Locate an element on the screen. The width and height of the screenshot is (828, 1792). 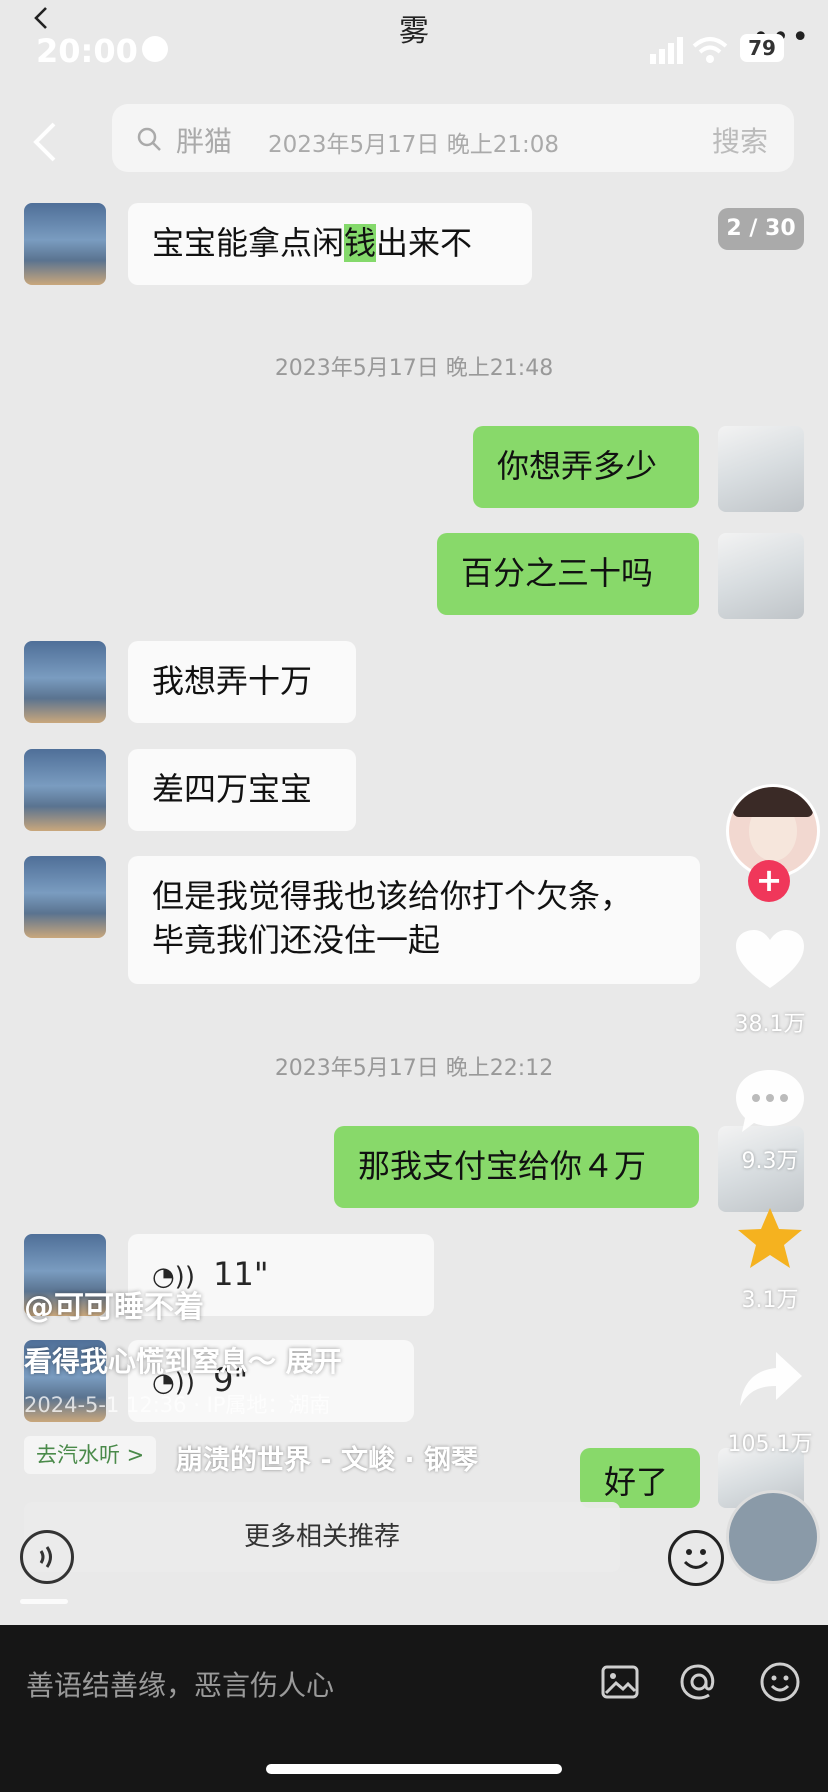
follow-plus-button: + is located at coordinates (769, 881).